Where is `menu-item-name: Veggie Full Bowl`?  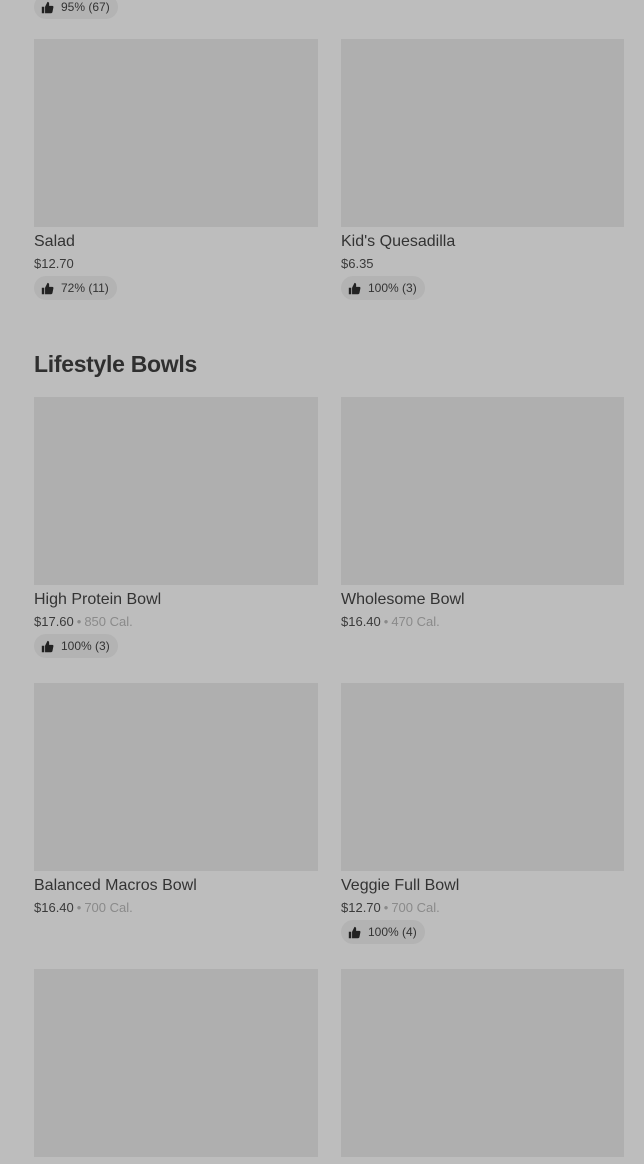
menu-item-name: Veggie Full Bowl is located at coordinates (400, 885).